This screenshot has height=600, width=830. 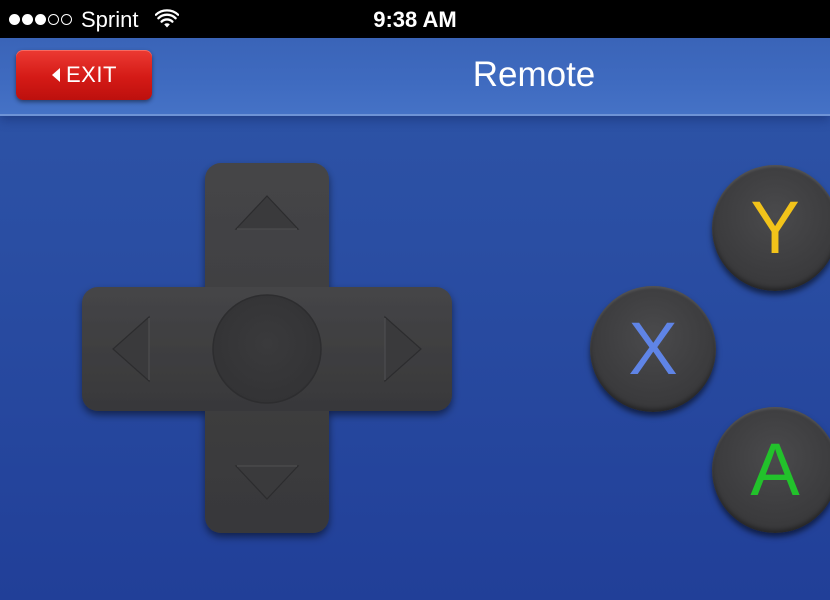 I want to click on dpad-left, so click(x=143, y=349).